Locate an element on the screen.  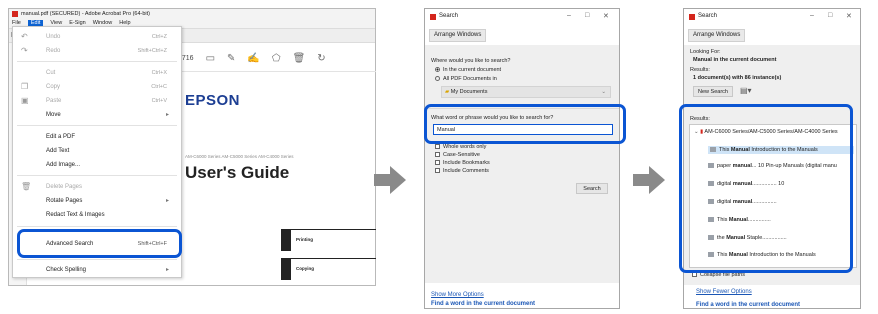
search-button: Search is located at coordinates (592, 188).